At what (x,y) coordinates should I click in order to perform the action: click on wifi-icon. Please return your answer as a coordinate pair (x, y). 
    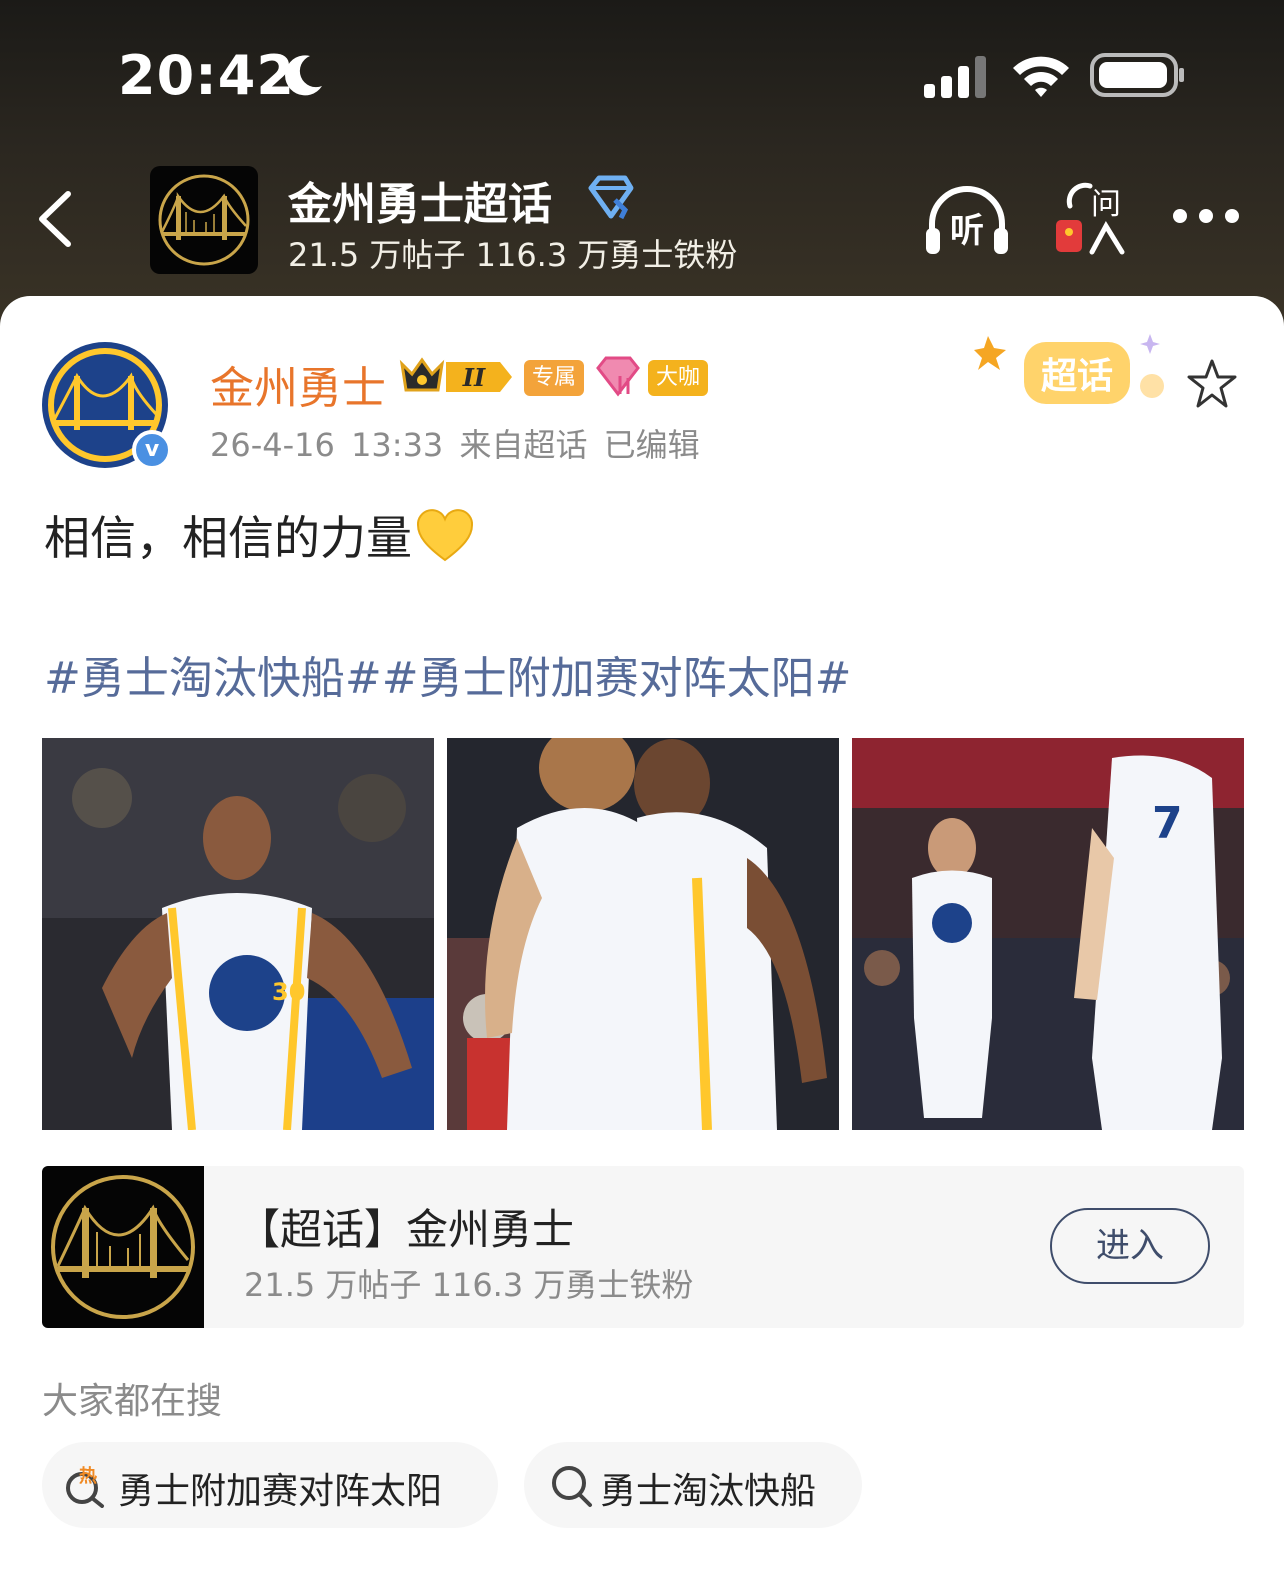
    Looking at the image, I should click on (1041, 76).